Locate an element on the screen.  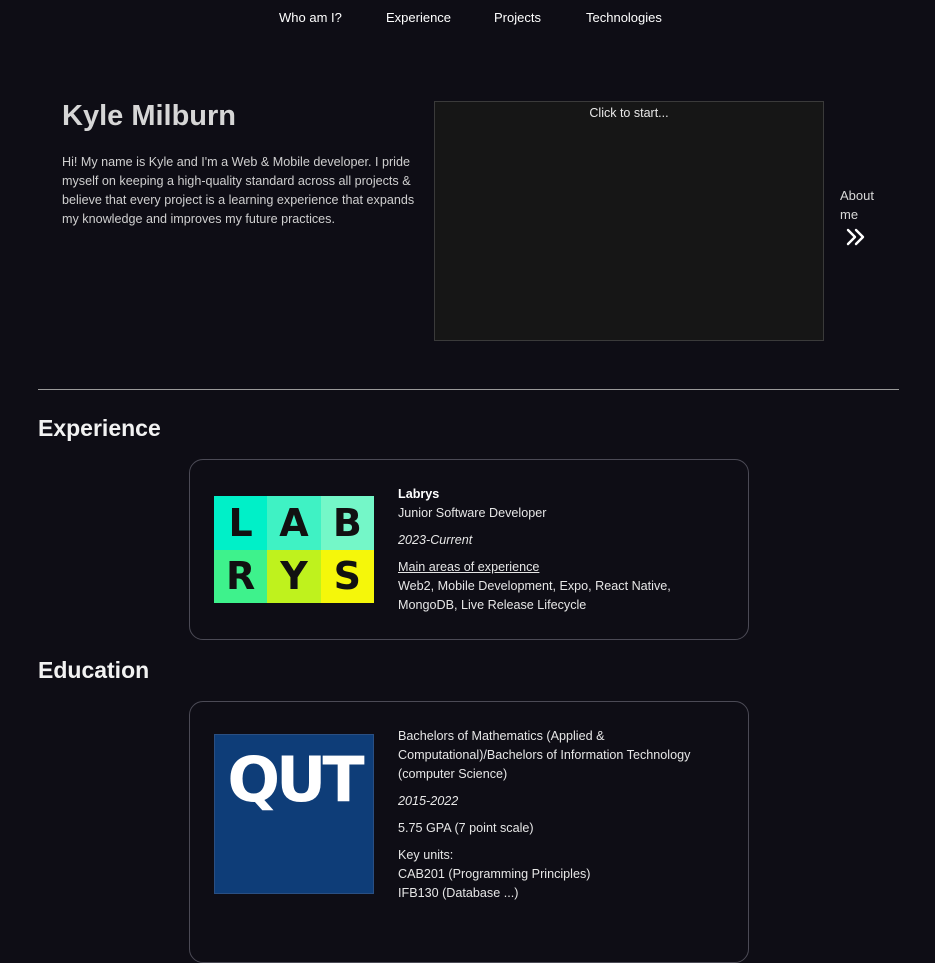
qut-logo-background: QUT is located at coordinates (294, 814).